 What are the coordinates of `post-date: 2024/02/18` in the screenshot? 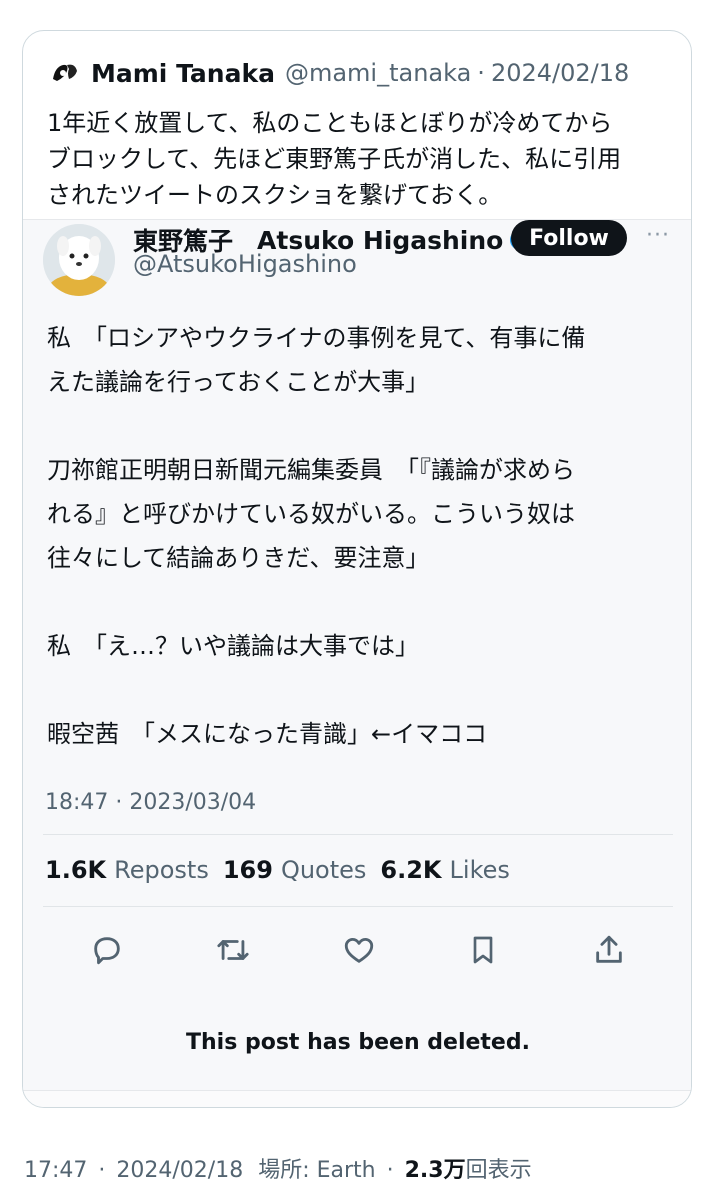 It's located at (179, 1170).